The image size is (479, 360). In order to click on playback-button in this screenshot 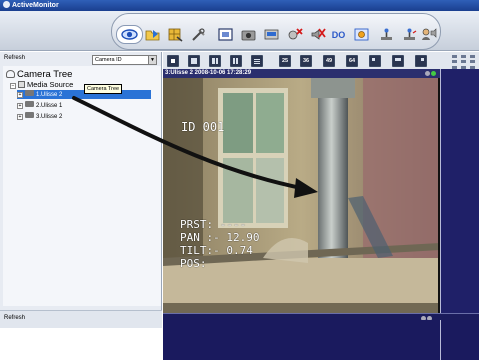, I will do `click(152, 34)`.